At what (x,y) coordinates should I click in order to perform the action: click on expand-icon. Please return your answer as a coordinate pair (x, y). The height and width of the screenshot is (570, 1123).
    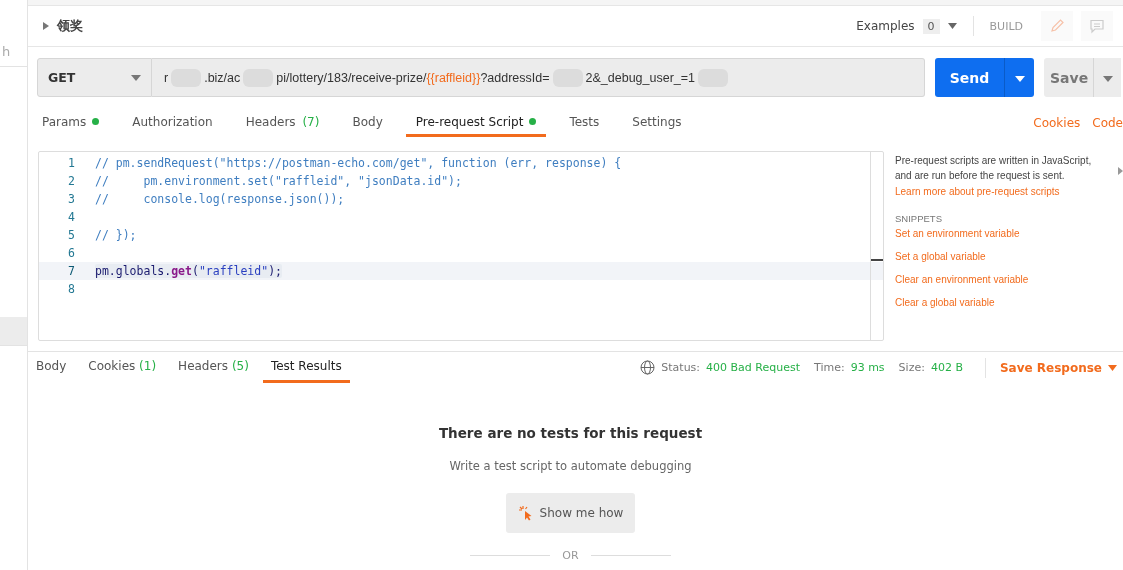
    Looking at the image, I should click on (46, 26).